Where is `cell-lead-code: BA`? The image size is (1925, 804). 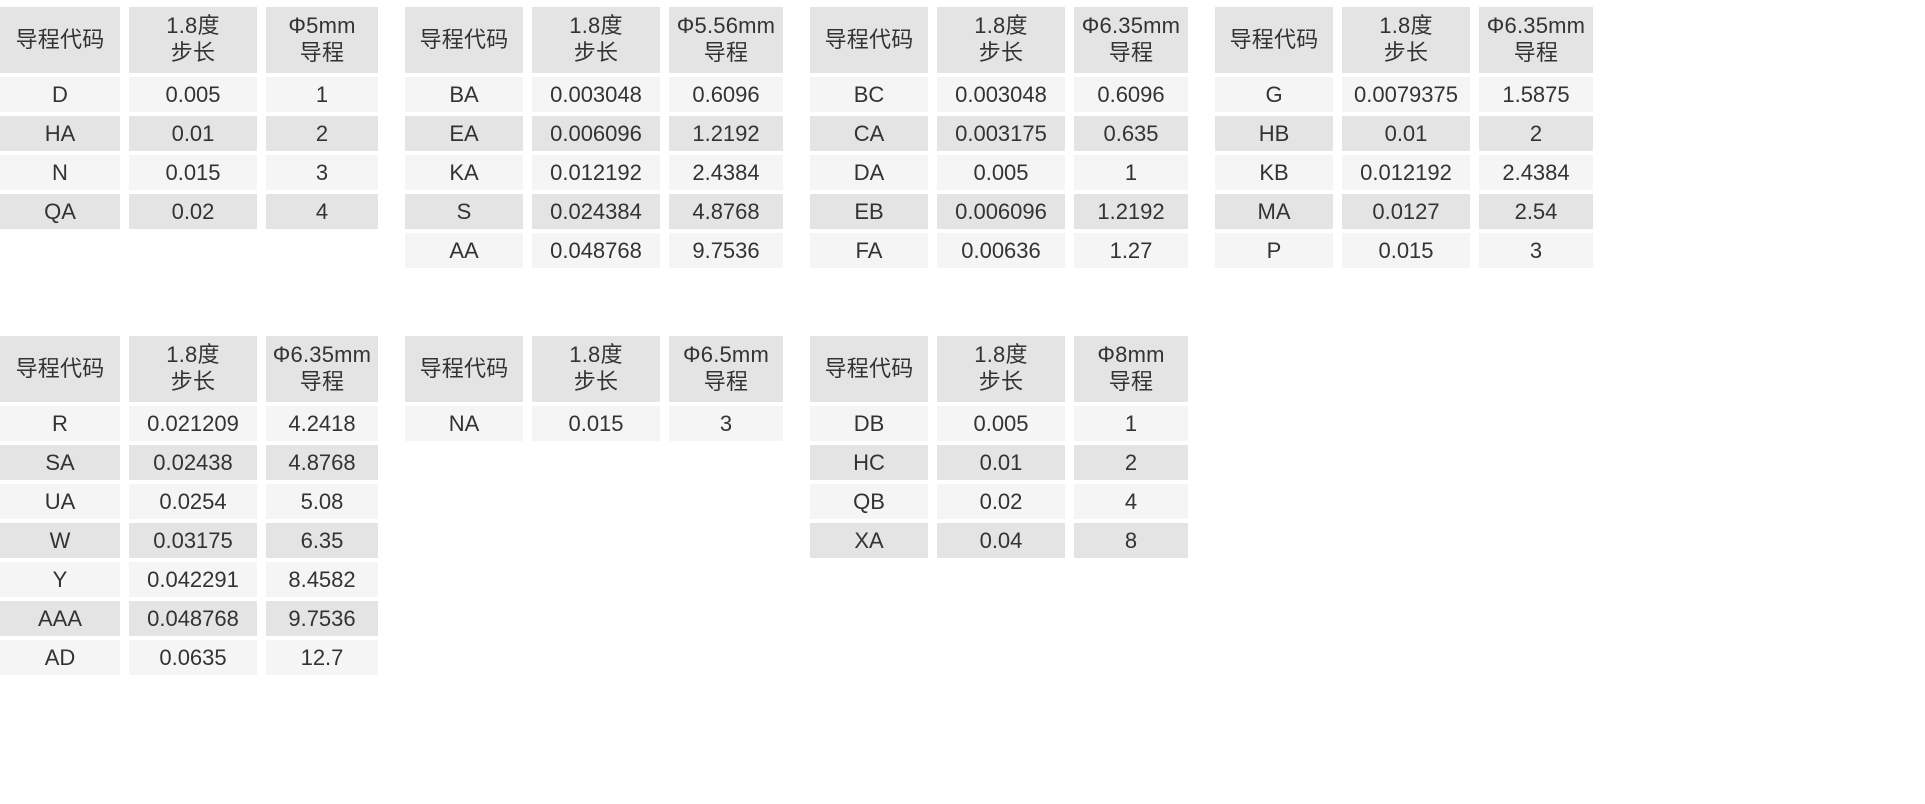
cell-lead-code: BA is located at coordinates (464, 94).